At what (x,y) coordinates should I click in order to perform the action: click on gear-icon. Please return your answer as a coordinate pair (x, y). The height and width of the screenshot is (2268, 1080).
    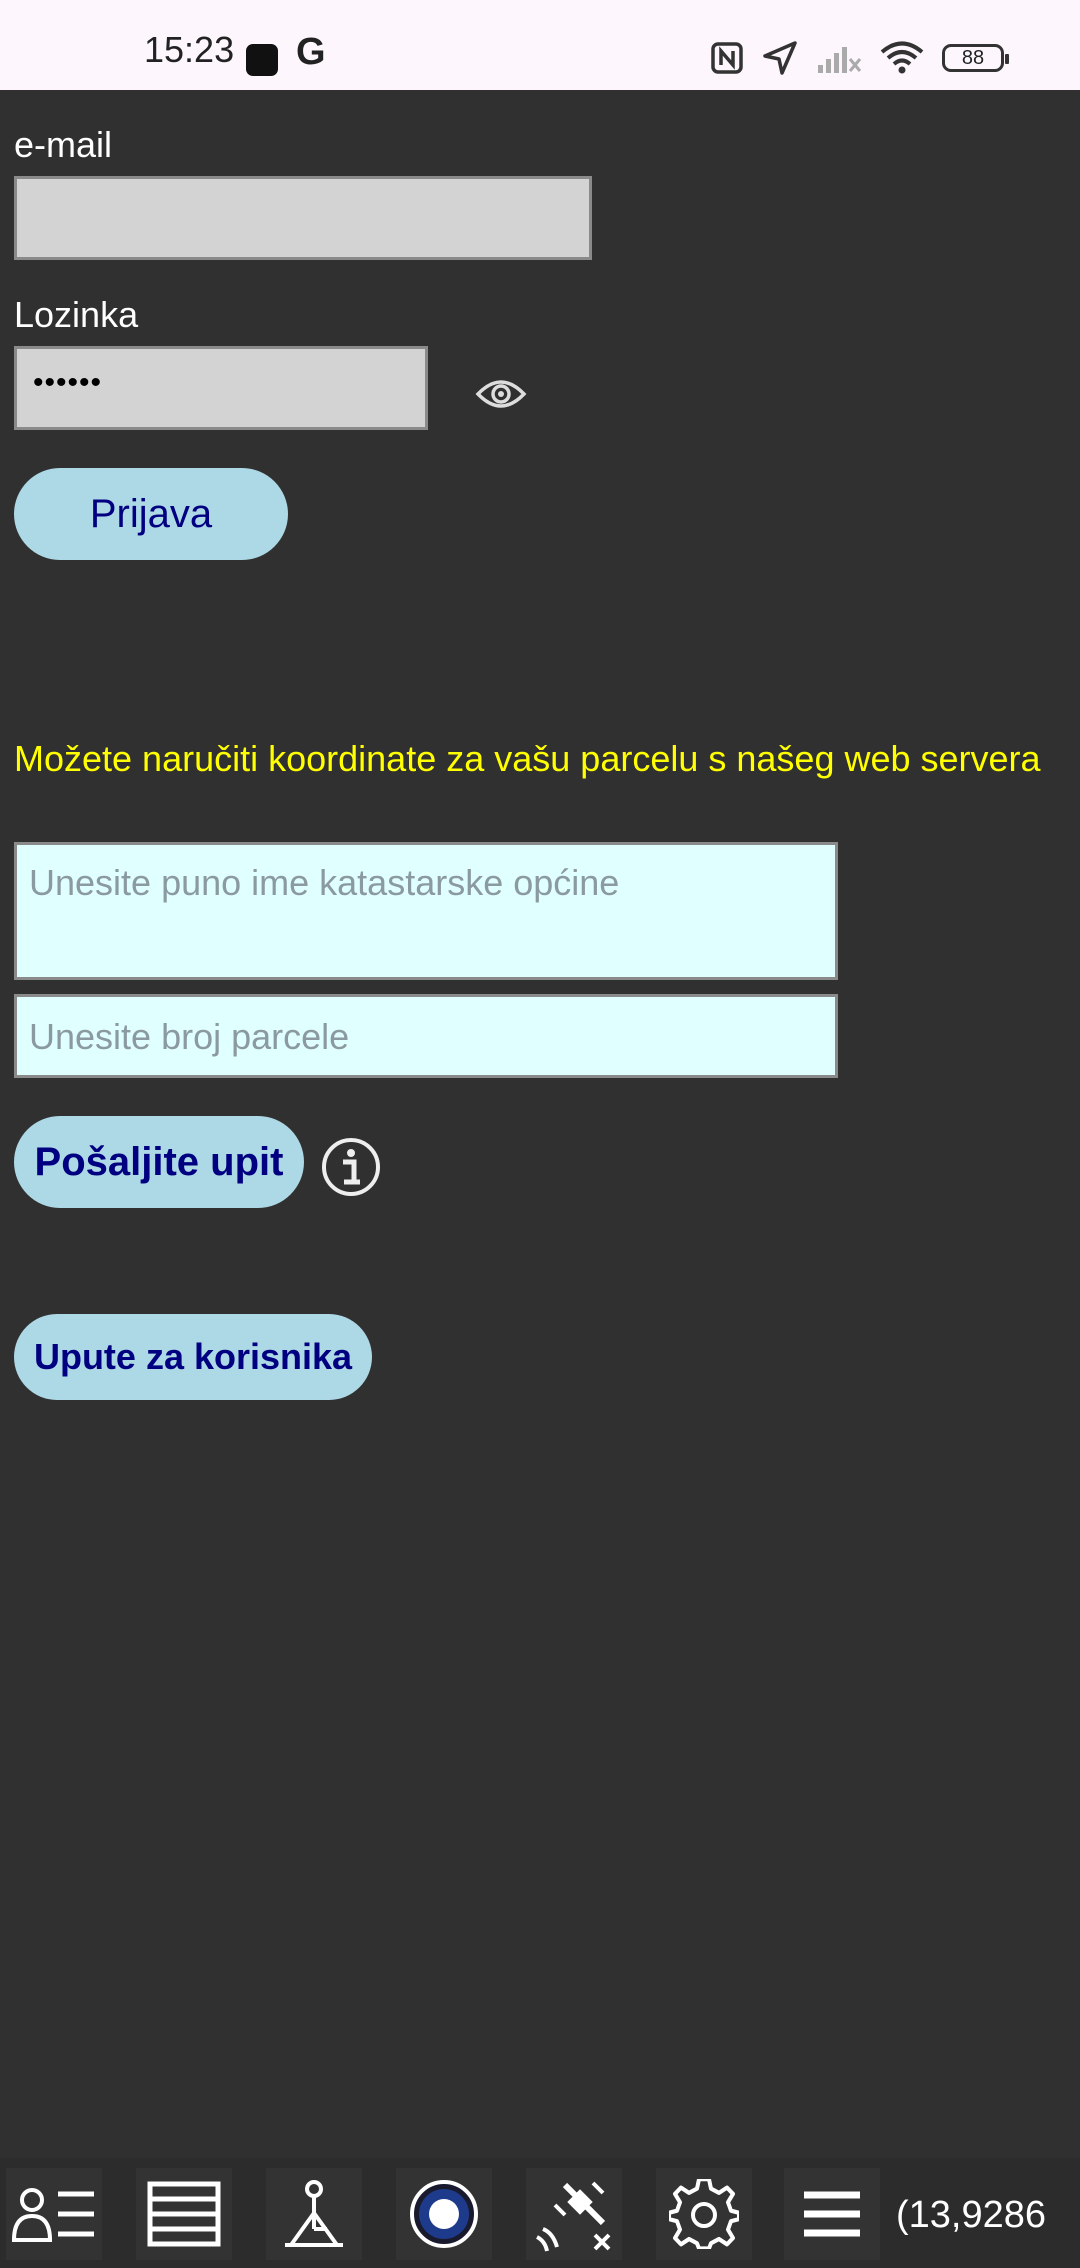
    Looking at the image, I should click on (704, 2214).